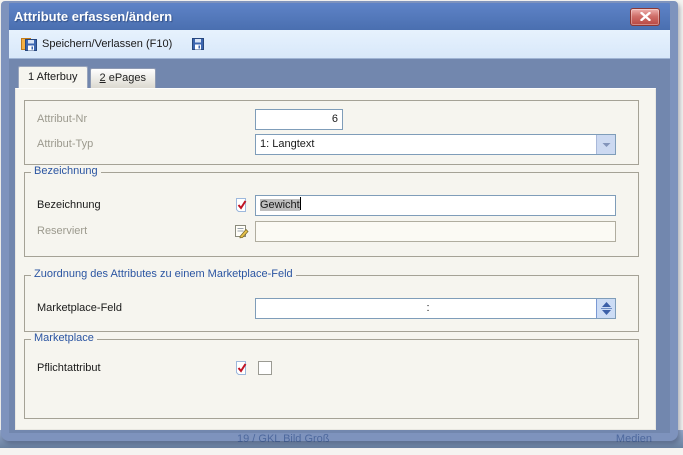 Image resolution: width=683 pixels, height=455 pixels. Describe the element at coordinates (428, 308) in the screenshot. I see `marketplace-feld-value: :` at that location.